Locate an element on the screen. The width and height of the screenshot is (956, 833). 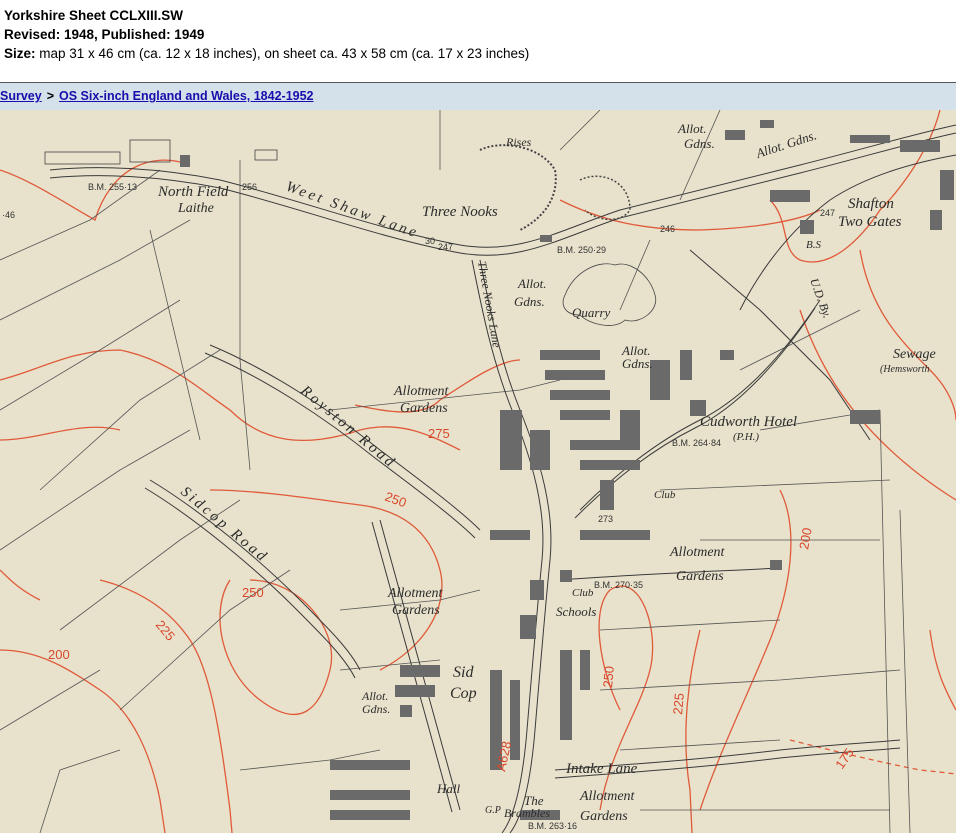
label-gdns-3: Gdns. is located at coordinates (529, 301).